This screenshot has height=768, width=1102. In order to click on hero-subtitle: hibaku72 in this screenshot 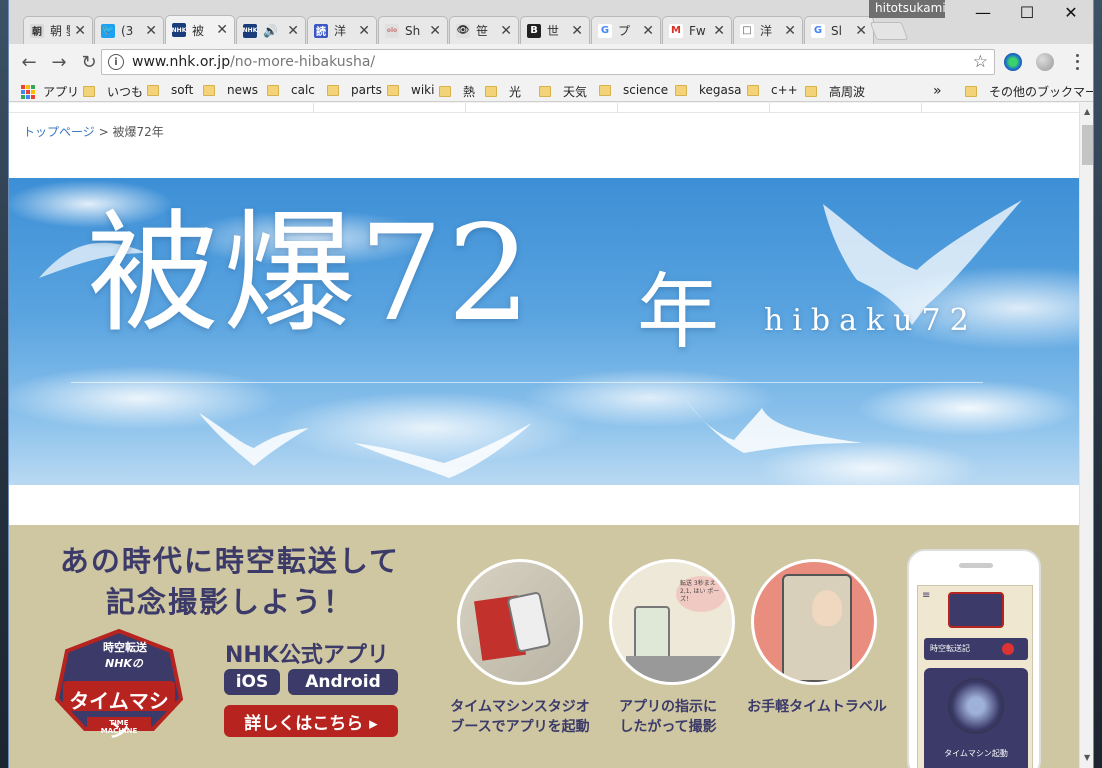, I will do `click(871, 320)`.